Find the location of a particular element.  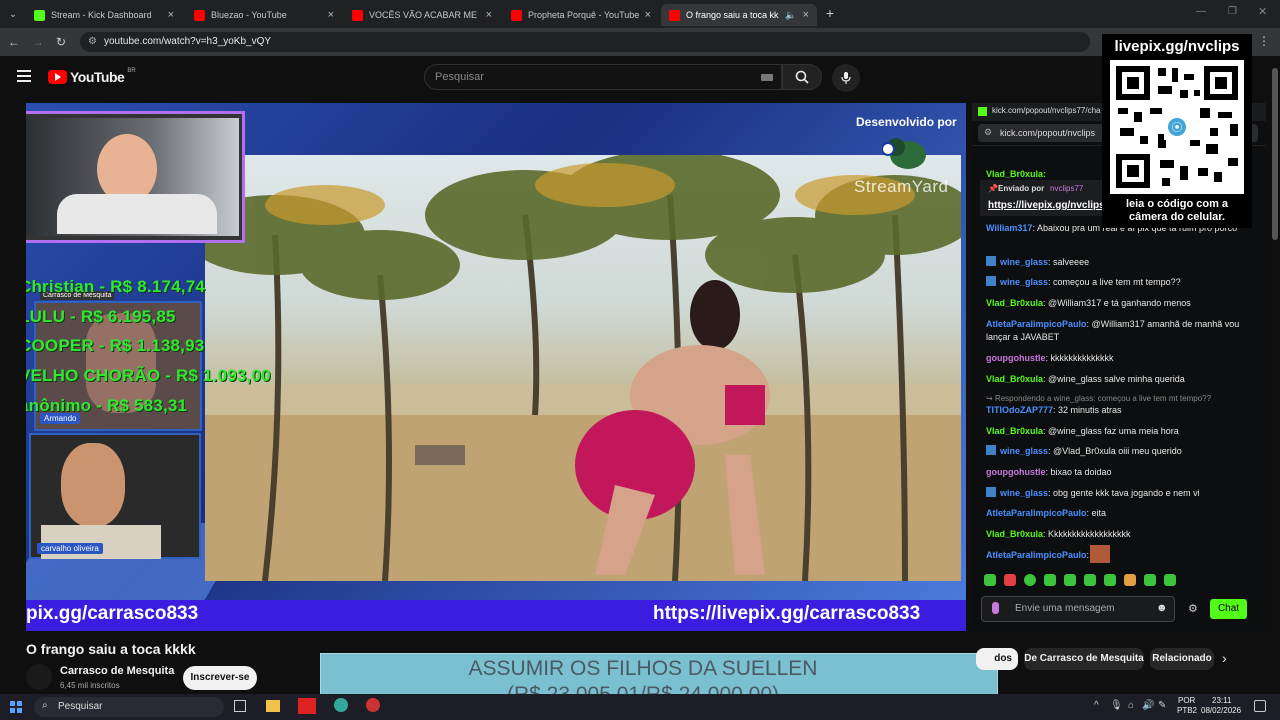

menu-kebab-icon: ⋮ is located at coordinates (1264, 41).